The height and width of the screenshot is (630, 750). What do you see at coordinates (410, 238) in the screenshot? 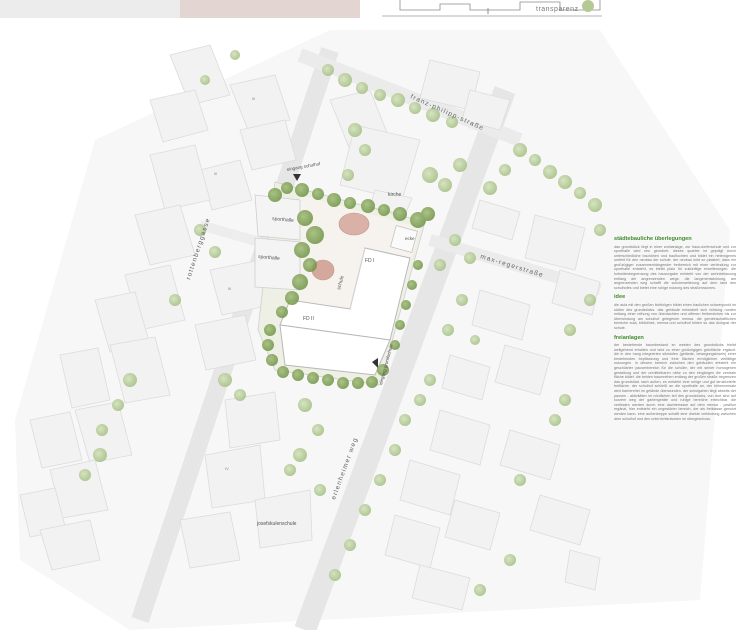
I see `label-ecke: ecke` at bounding box center [410, 238].